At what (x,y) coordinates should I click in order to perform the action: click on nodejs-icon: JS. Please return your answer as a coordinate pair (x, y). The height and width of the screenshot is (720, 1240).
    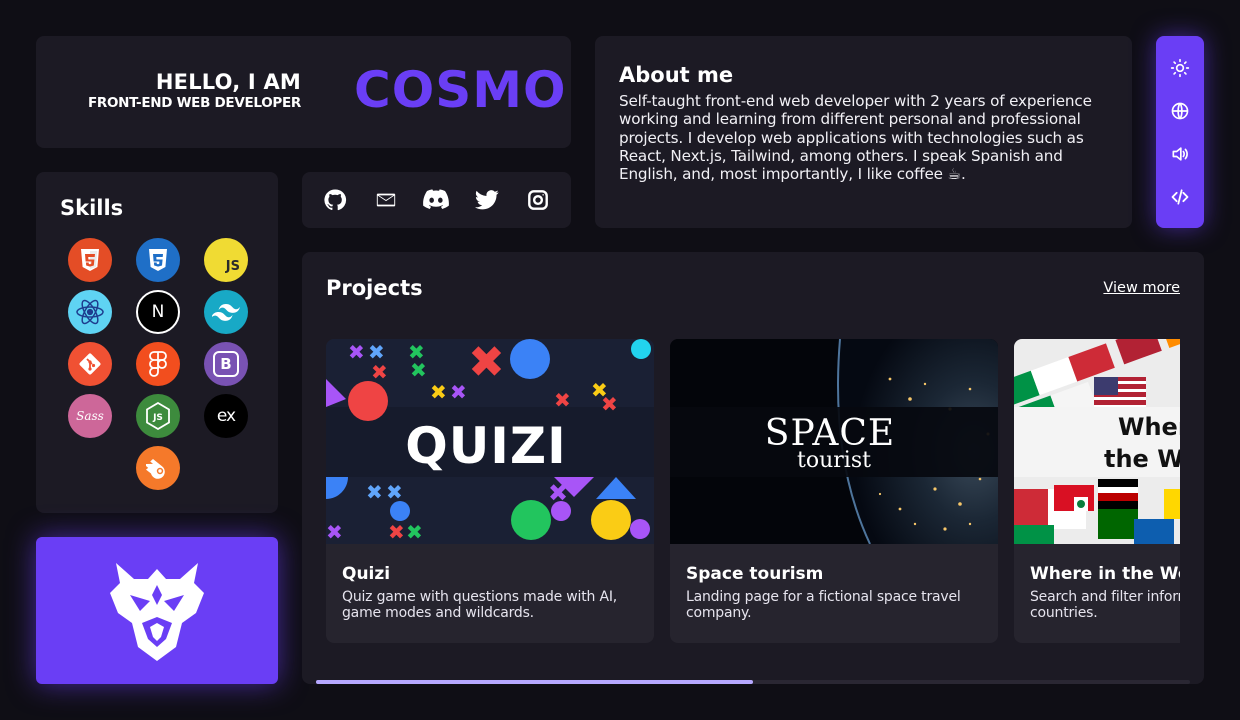
    Looking at the image, I should click on (158, 416).